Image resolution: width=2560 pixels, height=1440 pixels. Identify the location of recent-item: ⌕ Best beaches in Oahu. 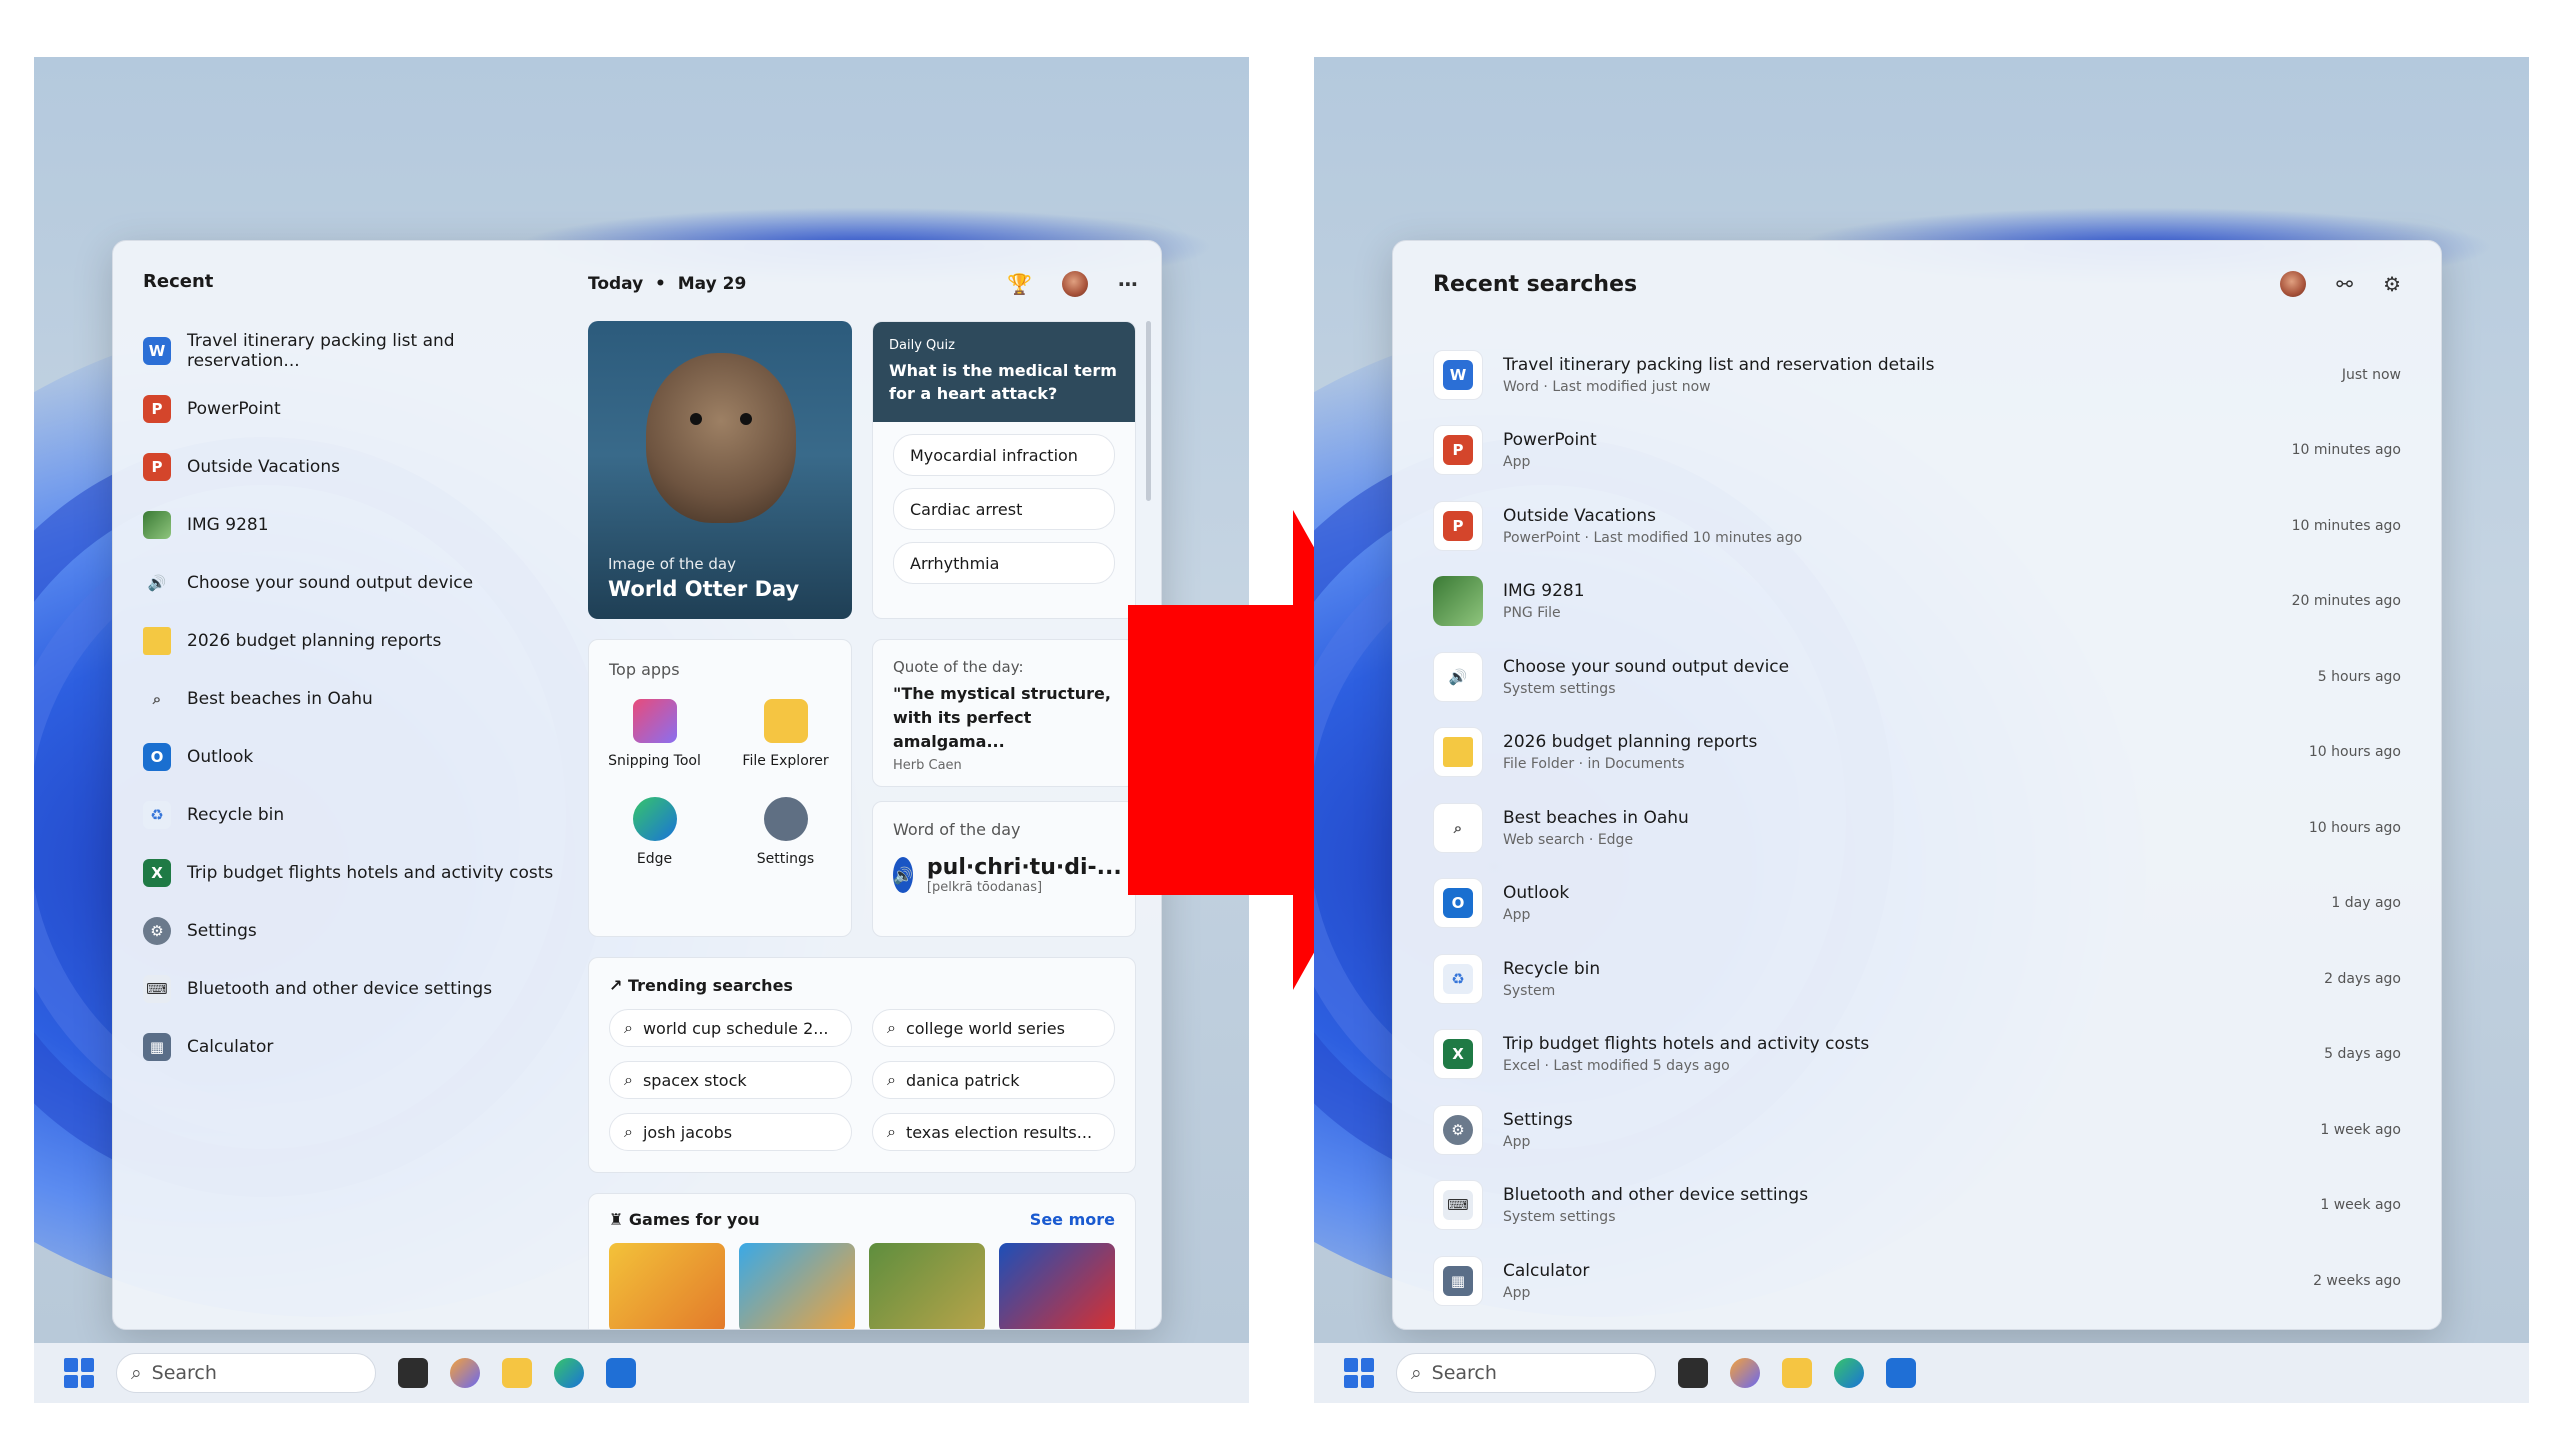
(353, 699).